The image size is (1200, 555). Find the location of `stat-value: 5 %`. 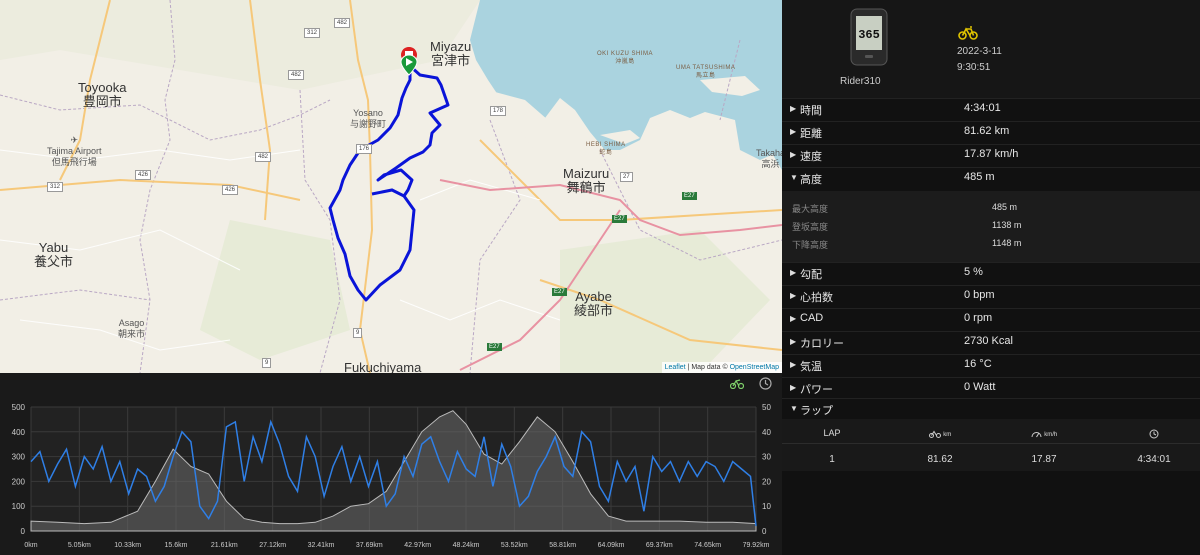

stat-value: 5 % is located at coordinates (973, 272).